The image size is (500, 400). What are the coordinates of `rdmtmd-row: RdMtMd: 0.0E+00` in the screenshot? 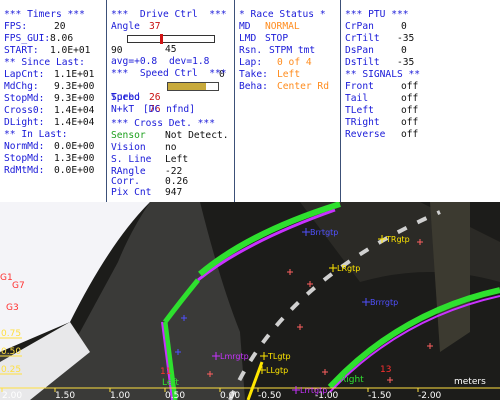 It's located at (49, 170).